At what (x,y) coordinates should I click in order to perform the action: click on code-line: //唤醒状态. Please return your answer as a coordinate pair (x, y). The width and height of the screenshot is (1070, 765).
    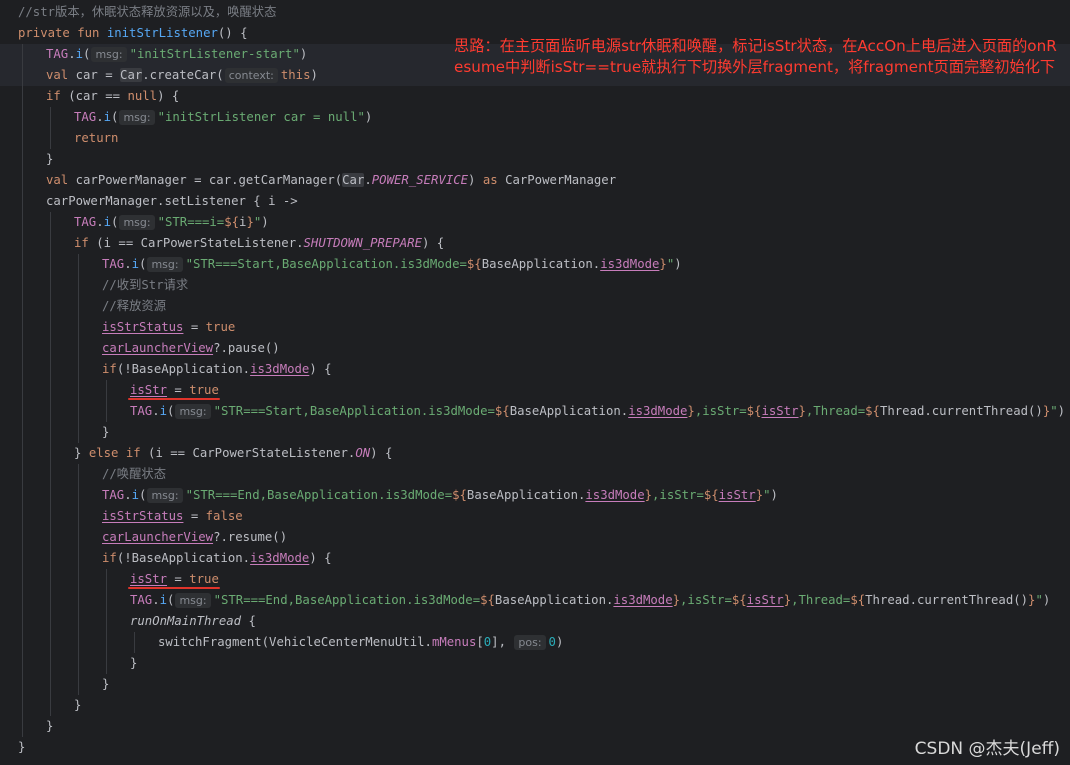
    Looking at the image, I should click on (535, 474).